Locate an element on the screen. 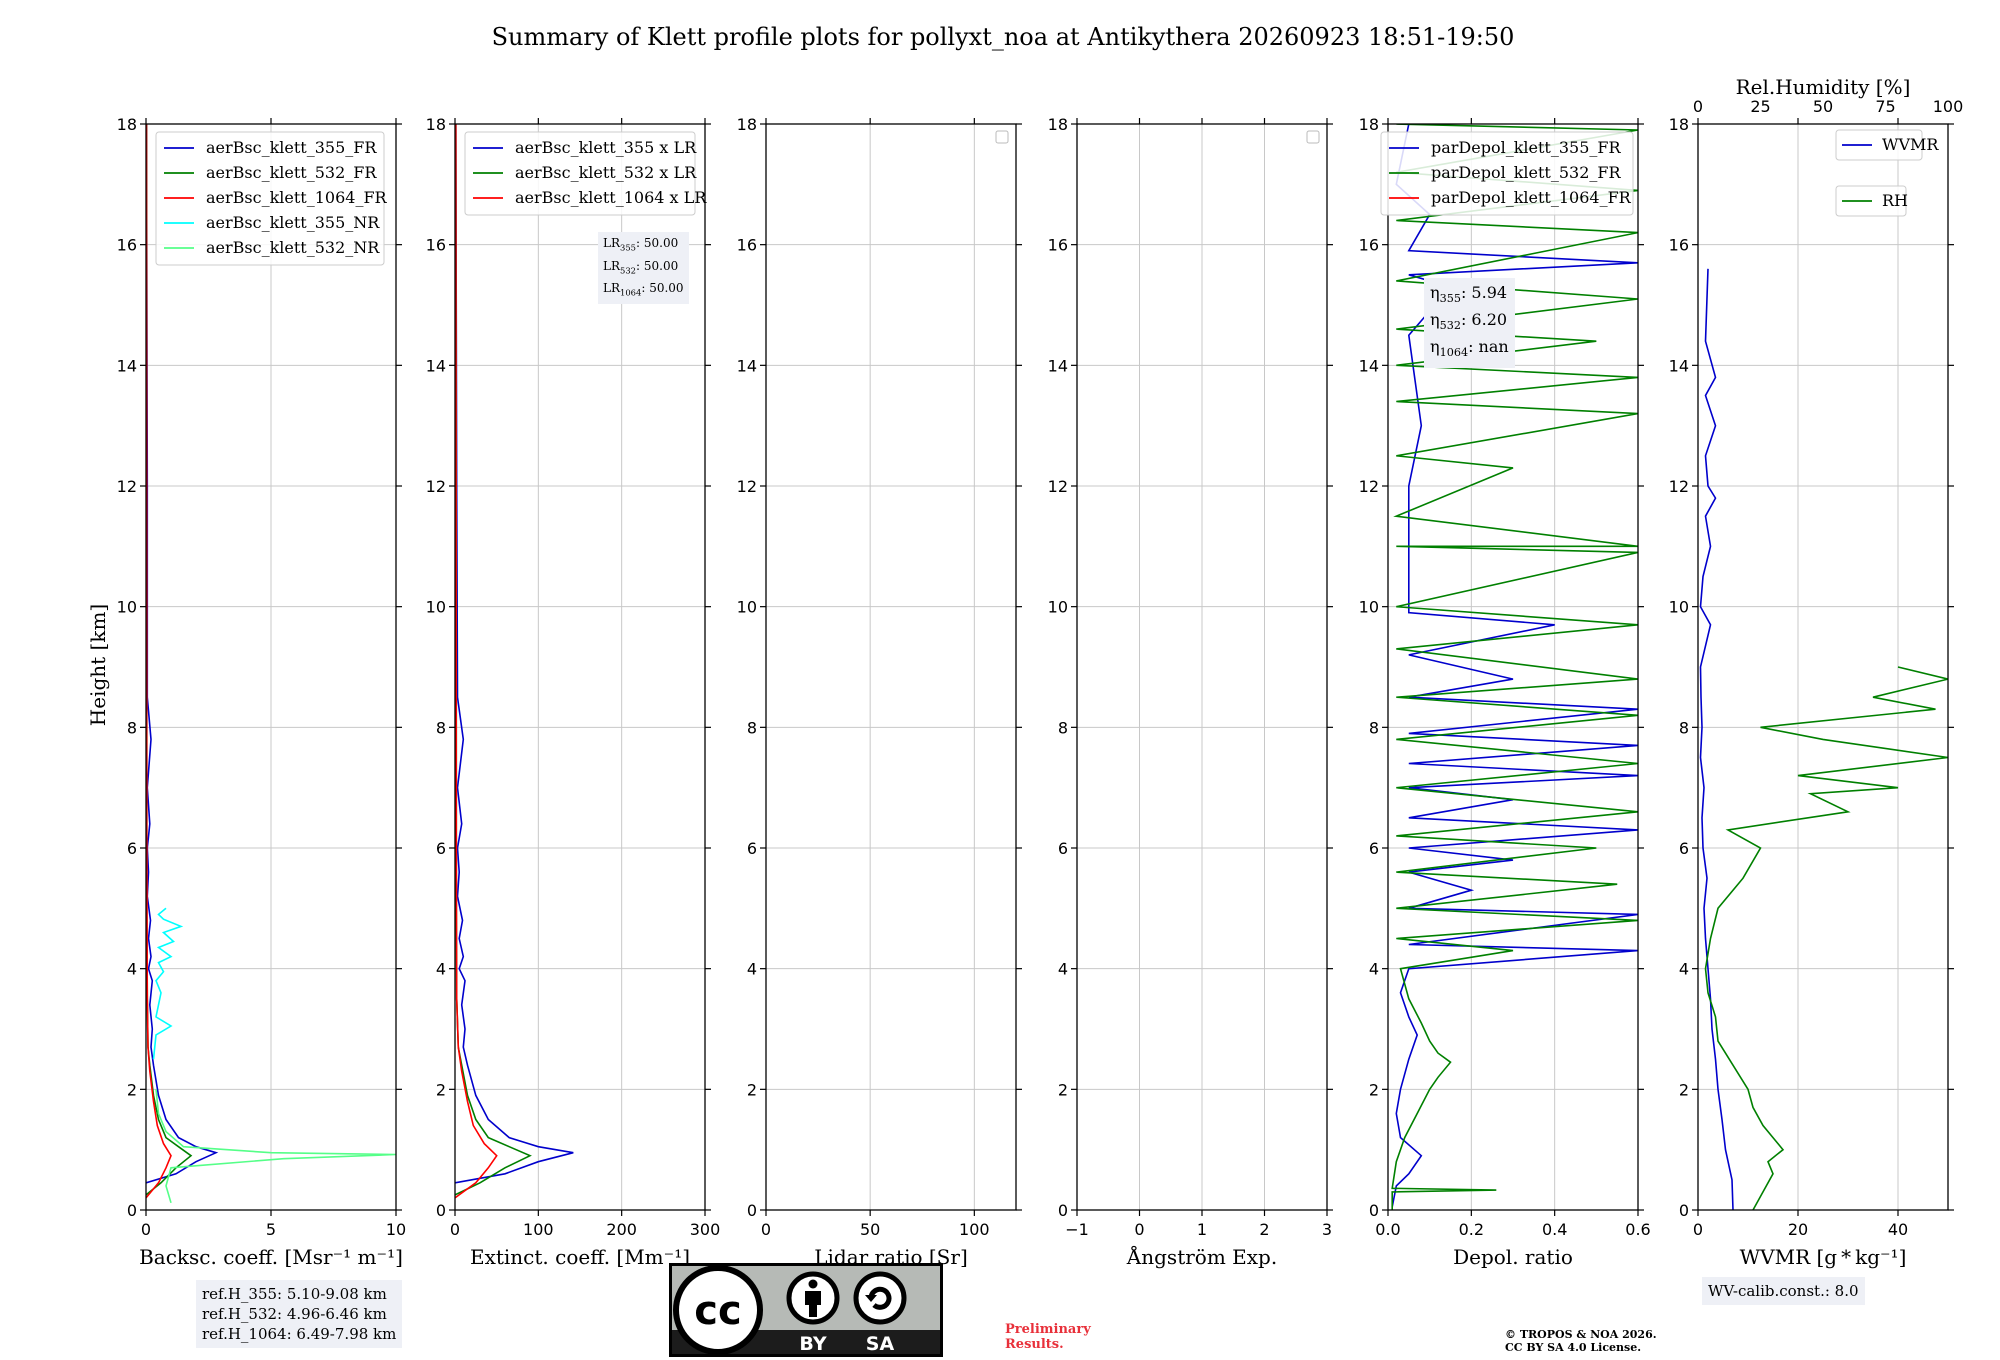 The image size is (2000, 1360). lr-532: LR532: 50.00 is located at coordinates (641, 267).